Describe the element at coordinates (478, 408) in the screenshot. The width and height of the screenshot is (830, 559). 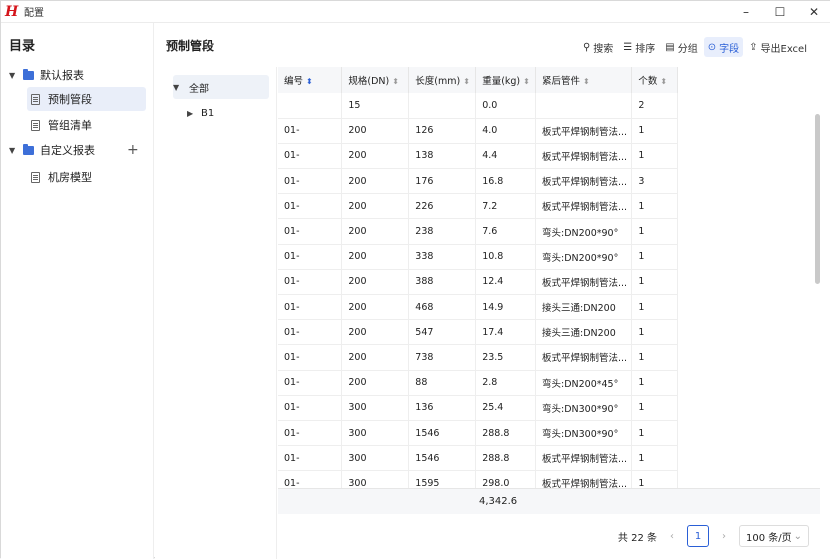
I see `table-row: 01- 300 136 25.4 弯头:DN300*90° 1` at that location.